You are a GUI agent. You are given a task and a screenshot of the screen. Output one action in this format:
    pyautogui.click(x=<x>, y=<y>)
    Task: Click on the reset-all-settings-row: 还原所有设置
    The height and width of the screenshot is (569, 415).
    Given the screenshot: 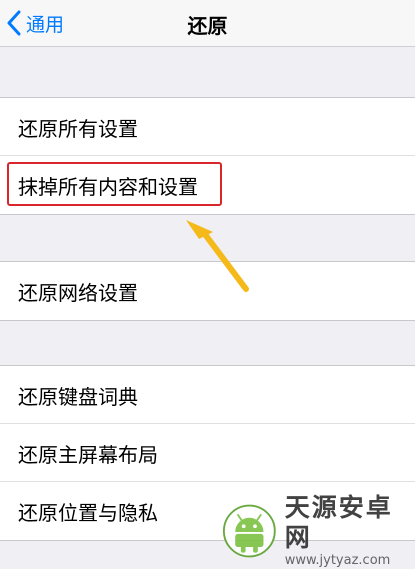 What is the action you would take?
    pyautogui.click(x=207, y=127)
    